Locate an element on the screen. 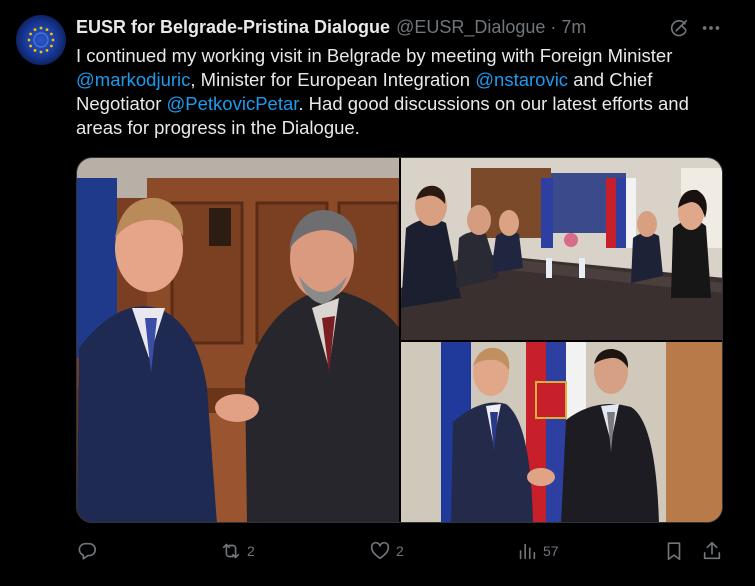  mention-petkovicpetar: @PetkovicPetar is located at coordinates (233, 103).